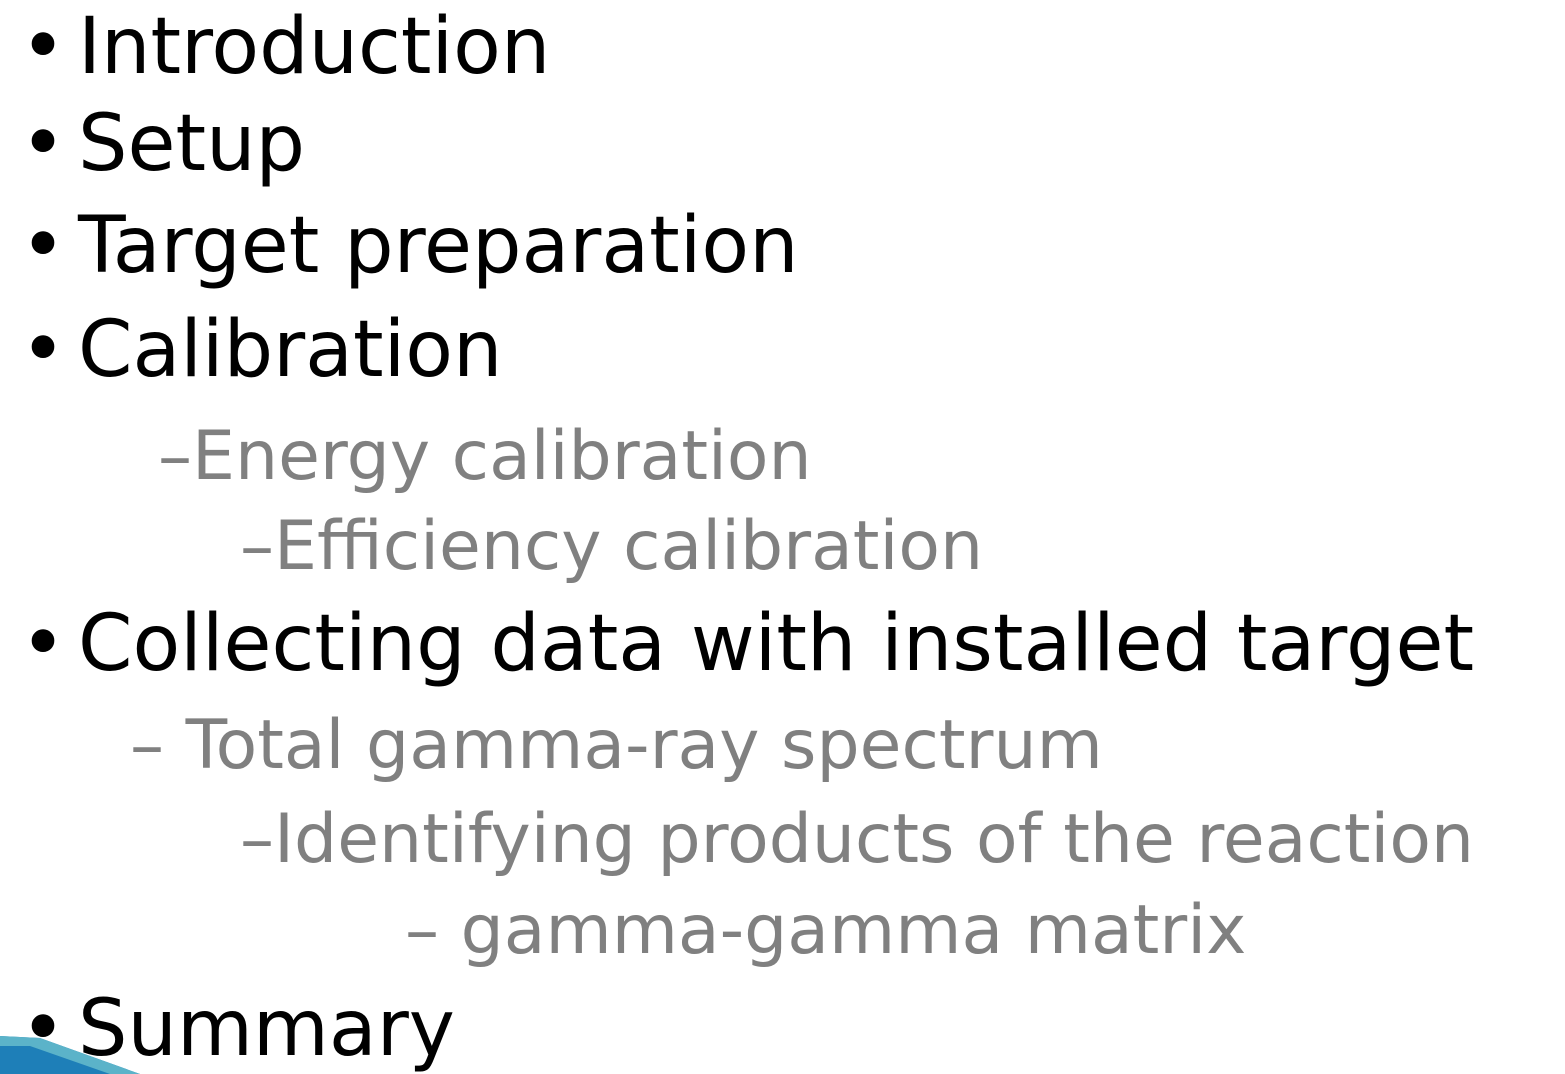  Describe the element at coordinates (737, 644) in the screenshot. I see `outline-item-collecting-data: • Collecting data with installed target` at that location.